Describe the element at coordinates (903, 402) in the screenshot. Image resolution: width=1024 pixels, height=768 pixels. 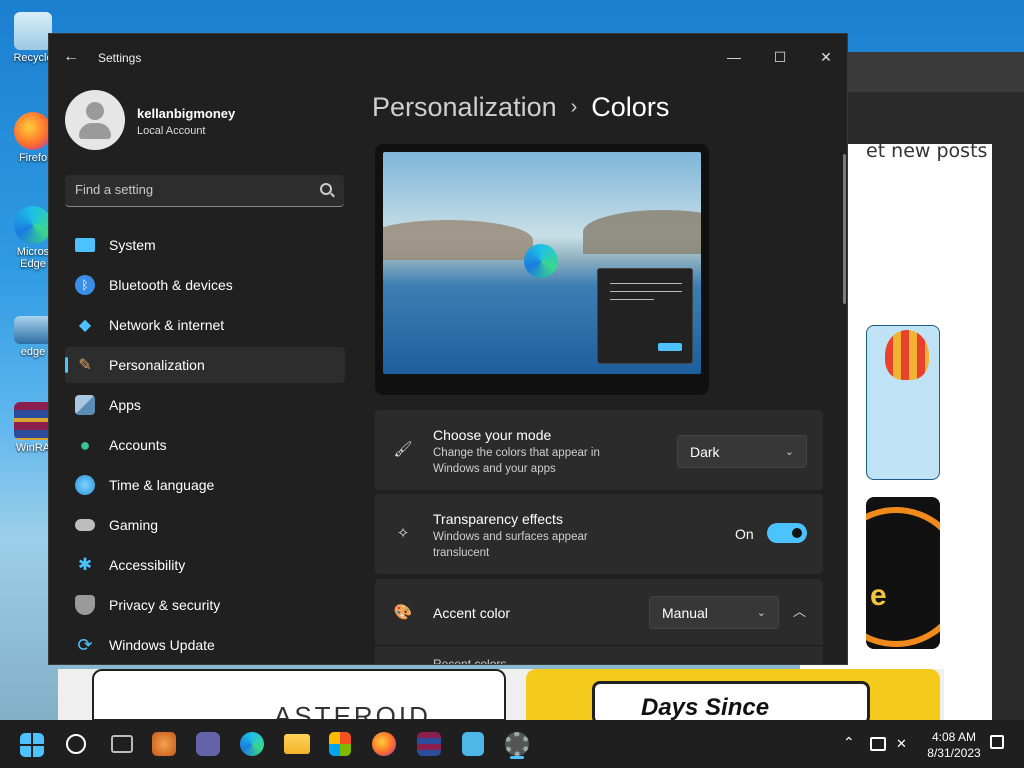
I see `balloon-image` at that location.